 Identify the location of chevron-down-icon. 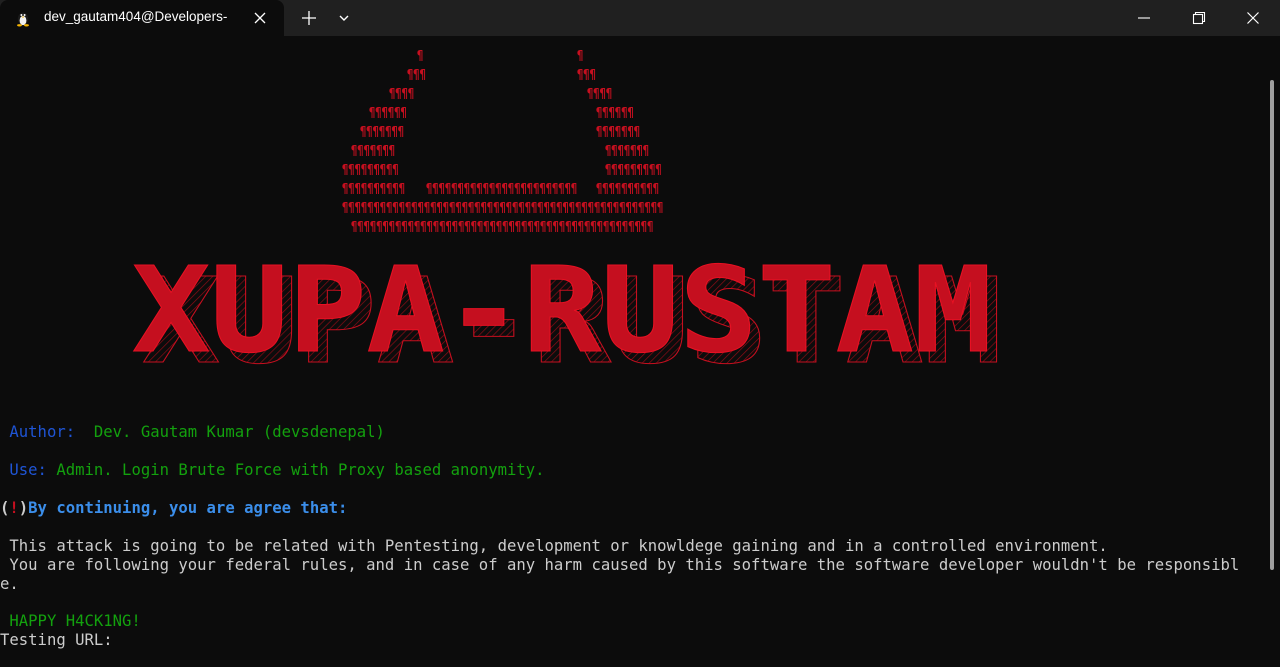
(344, 18).